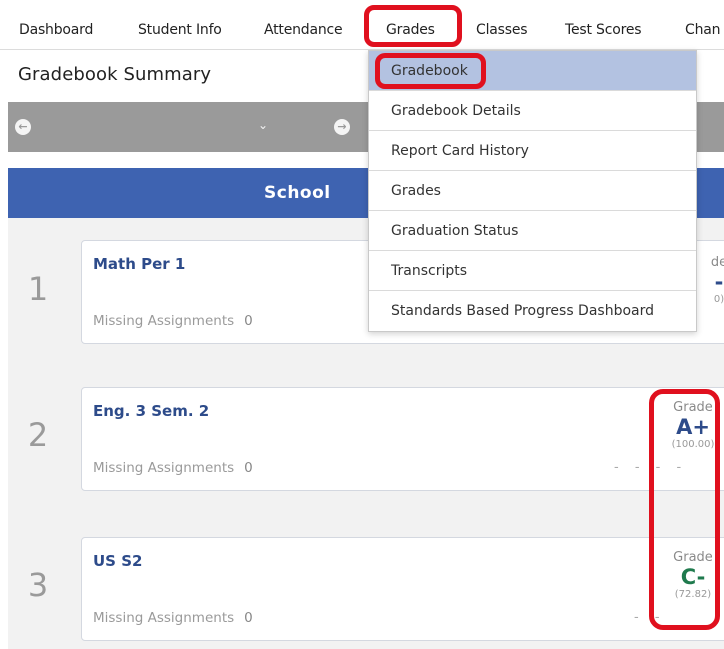  What do you see at coordinates (38, 585) in the screenshot?
I see `period-number: 3` at bounding box center [38, 585].